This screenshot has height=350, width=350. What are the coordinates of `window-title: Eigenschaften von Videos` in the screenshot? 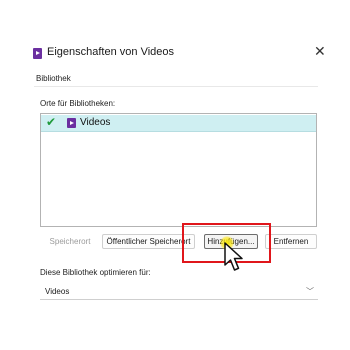 It's located at (110, 52).